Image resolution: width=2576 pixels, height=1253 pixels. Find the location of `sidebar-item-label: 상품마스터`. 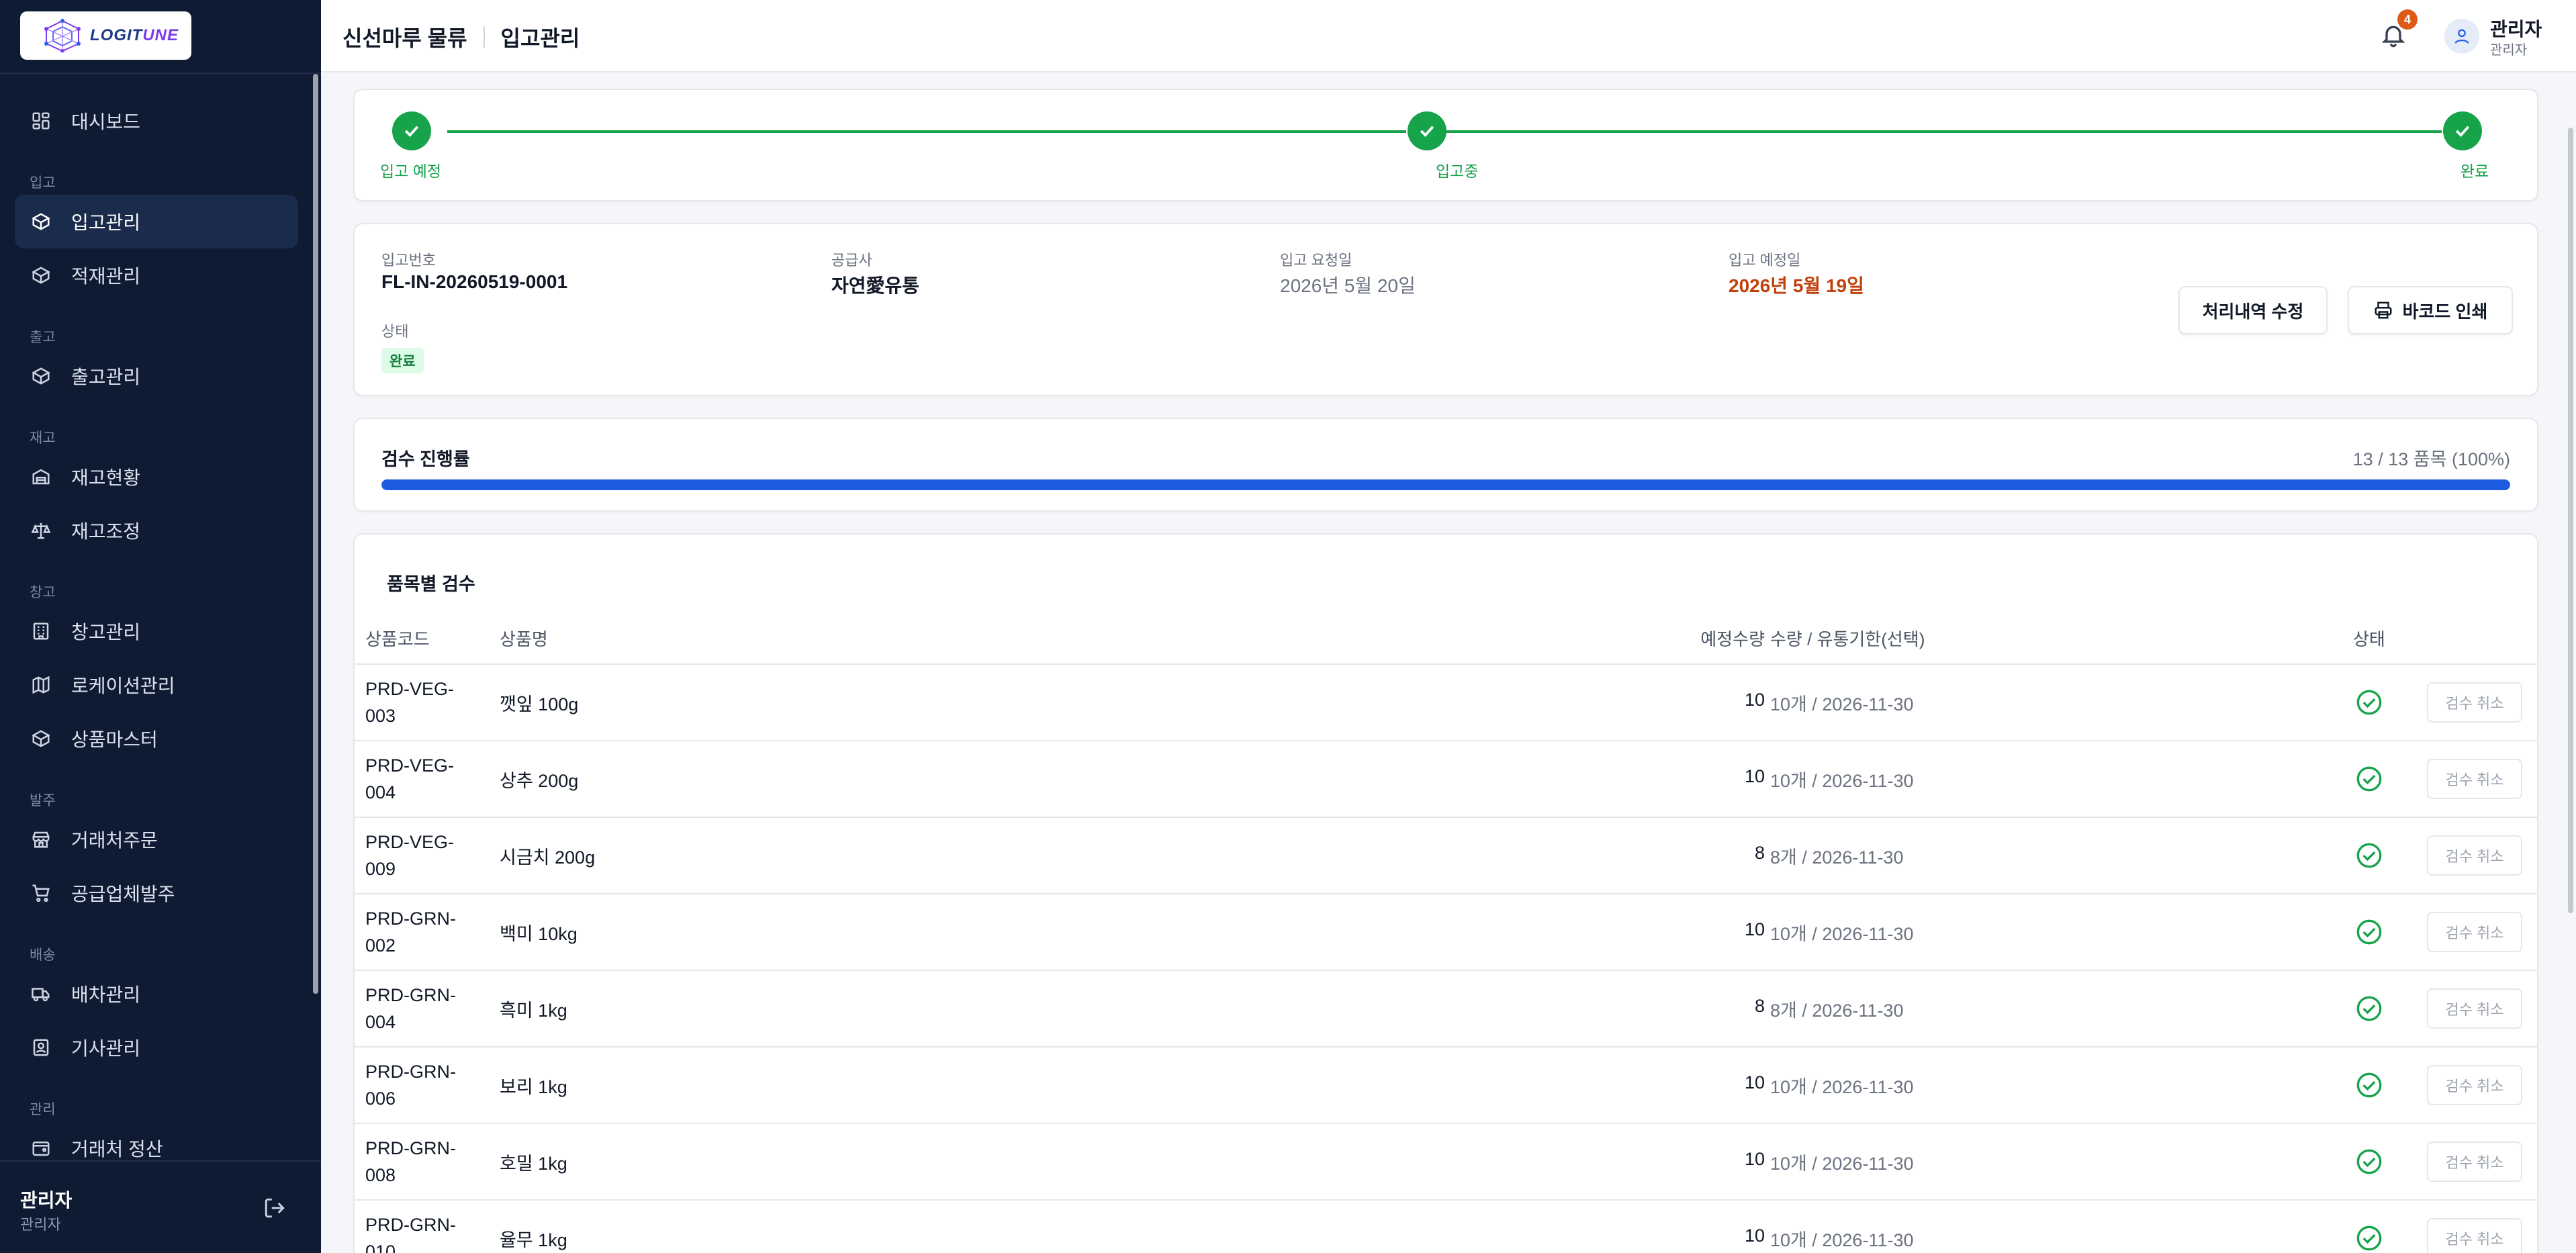

sidebar-item-label: 상품마스터 is located at coordinates (114, 739).